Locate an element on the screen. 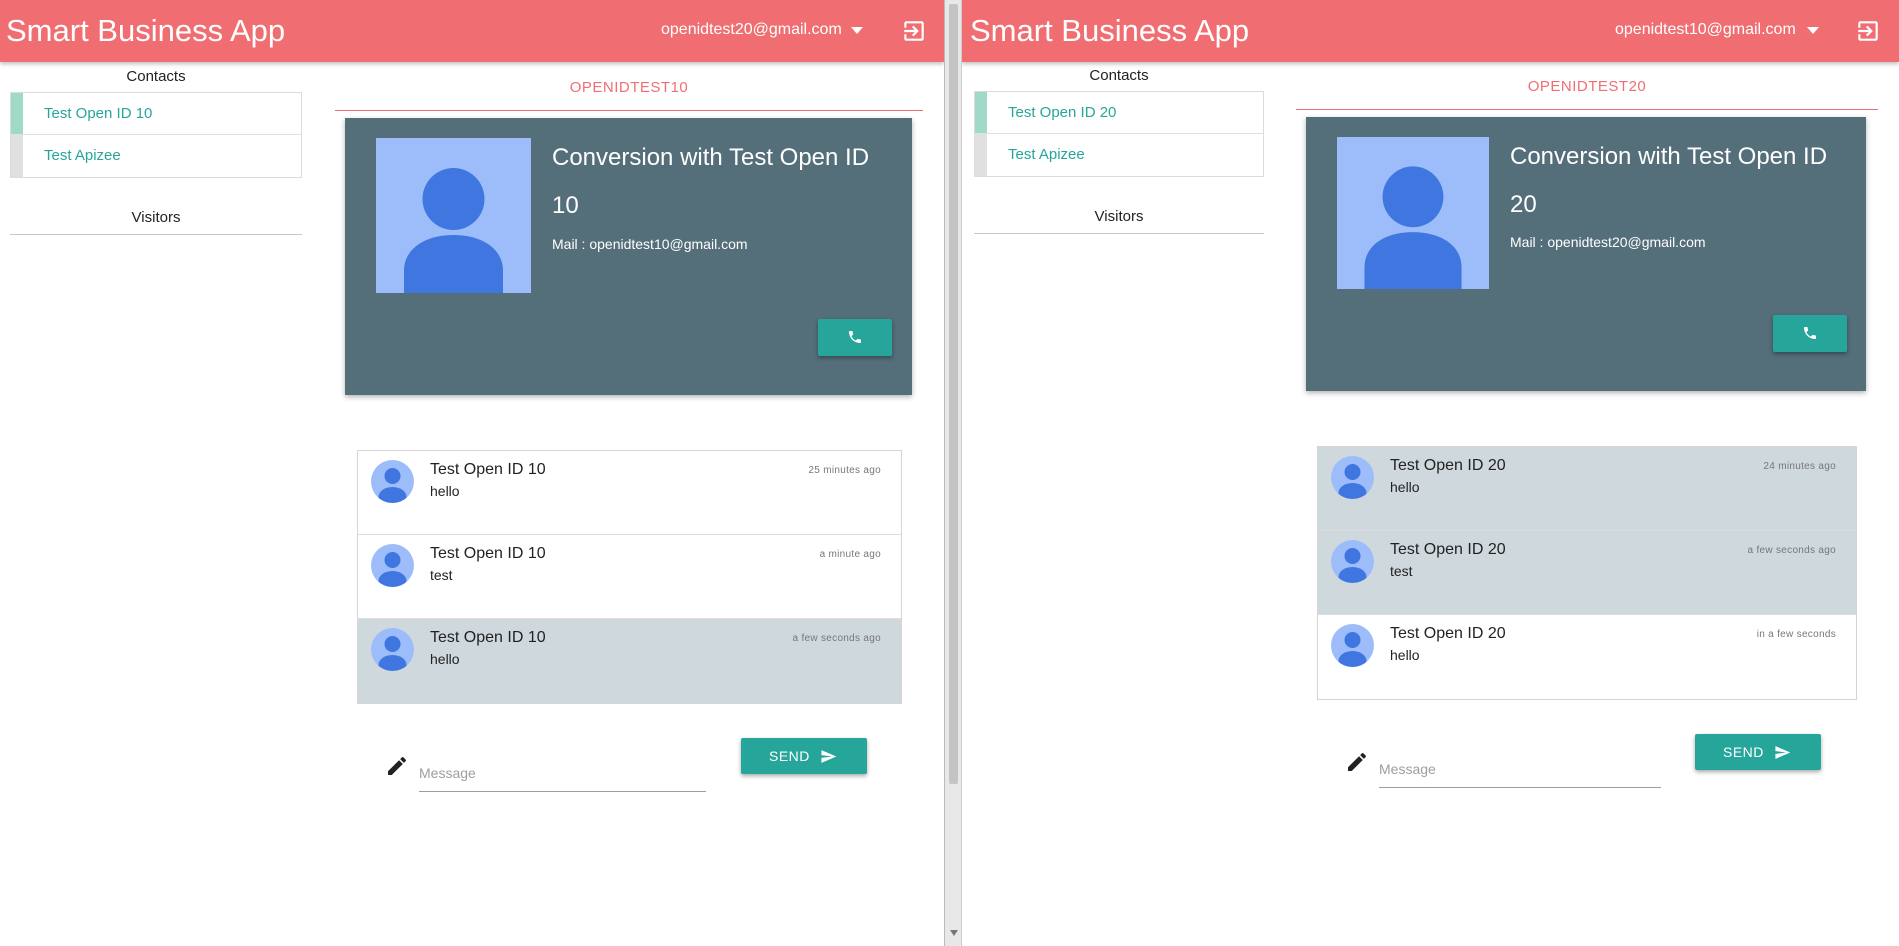 This screenshot has width=1899, height=946. message-time: 25 minutes ago is located at coordinates (844, 470).